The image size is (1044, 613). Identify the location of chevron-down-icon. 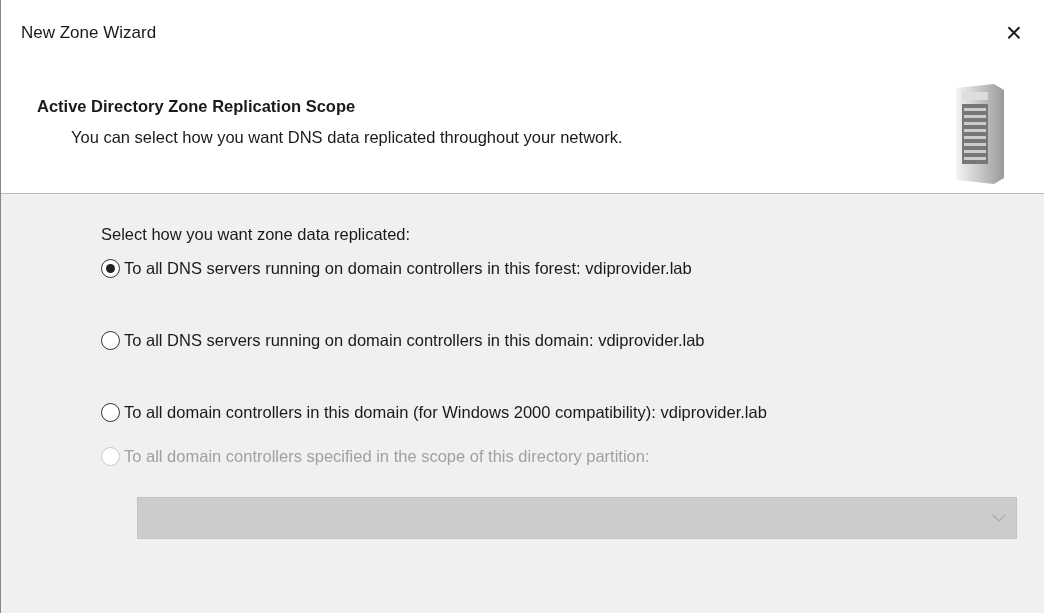
(999, 517).